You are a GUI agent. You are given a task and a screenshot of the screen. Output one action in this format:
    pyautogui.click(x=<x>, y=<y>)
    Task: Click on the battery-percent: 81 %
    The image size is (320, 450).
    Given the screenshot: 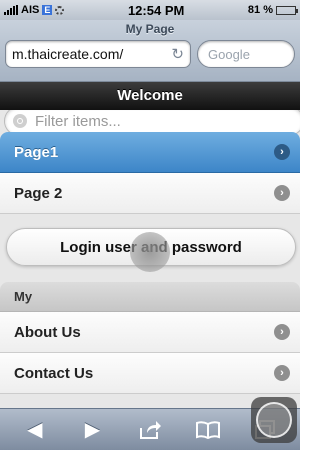 What is the action you would take?
    pyautogui.click(x=260, y=10)
    